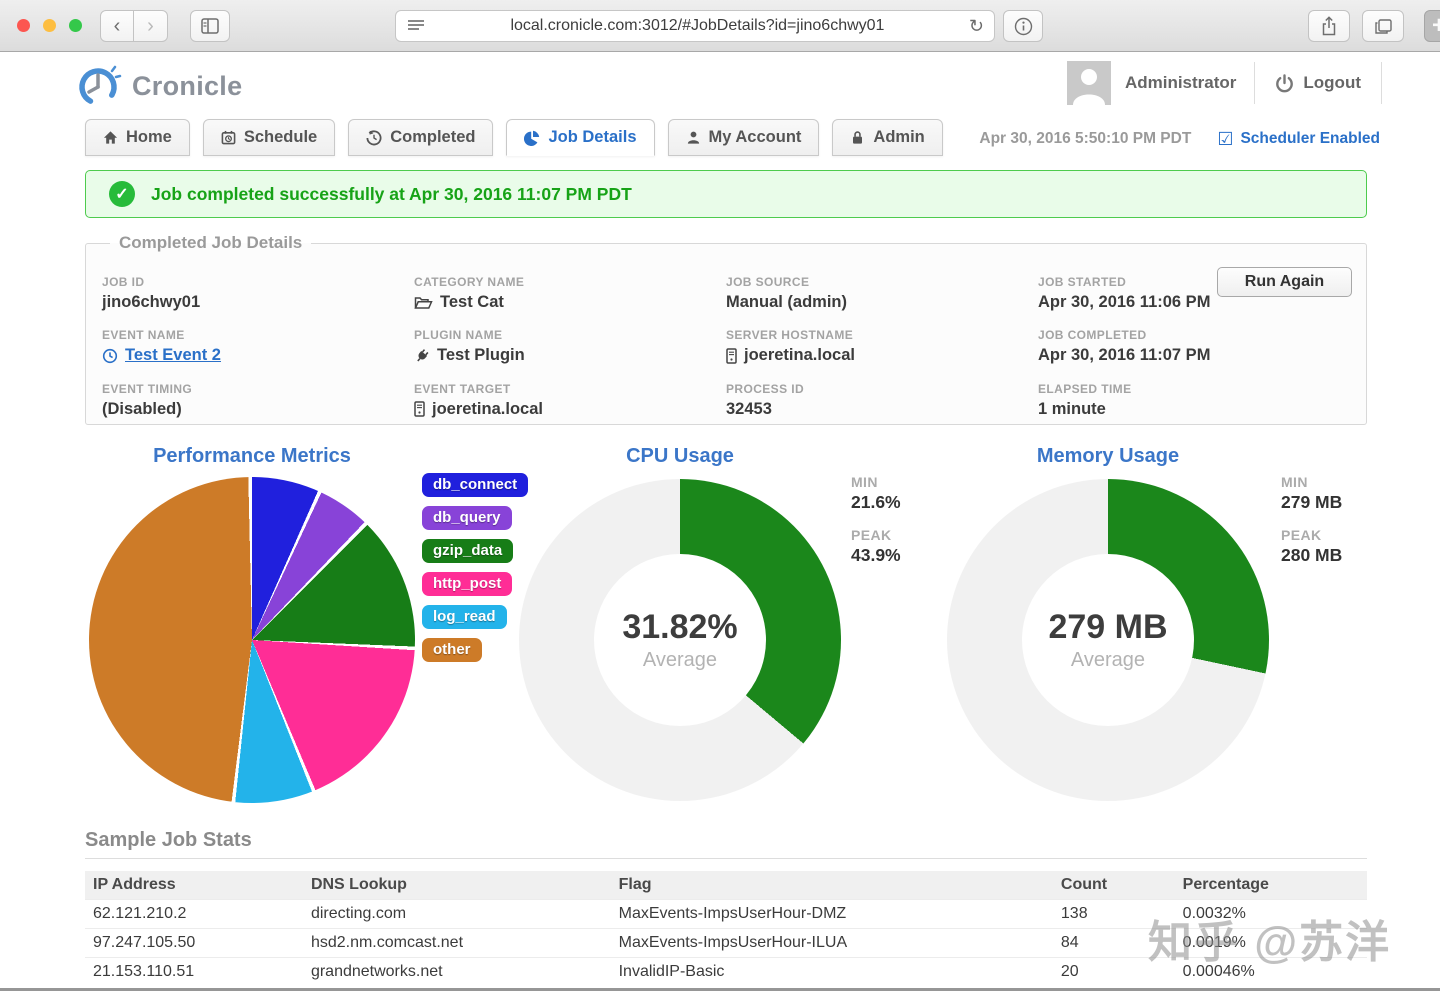  I want to click on tab-home: Home, so click(137, 137).